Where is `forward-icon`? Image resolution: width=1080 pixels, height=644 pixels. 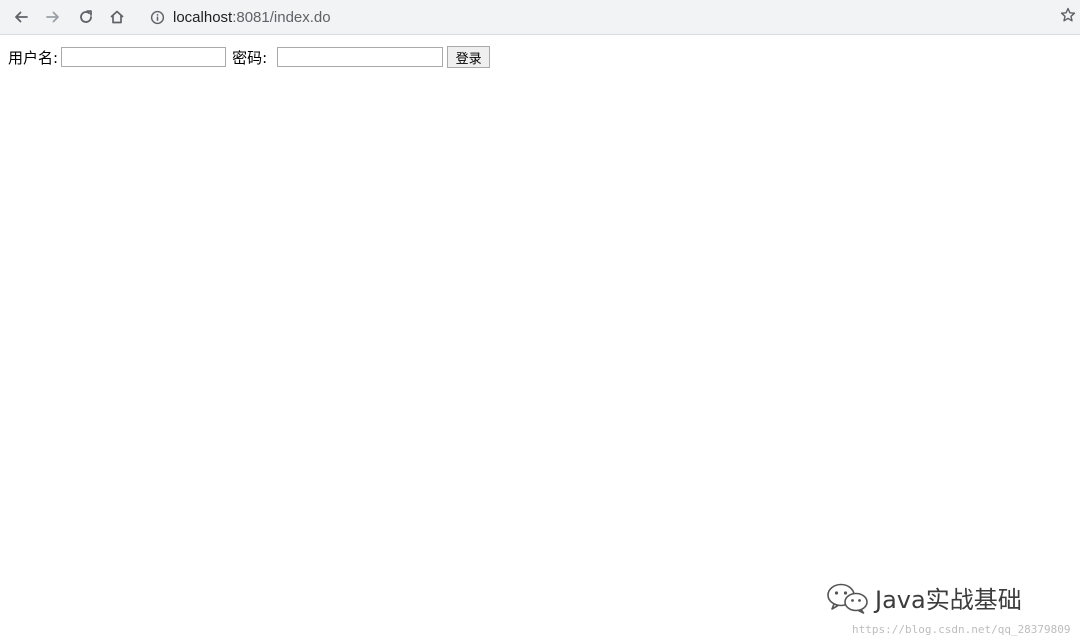
forward-icon is located at coordinates (53, 17).